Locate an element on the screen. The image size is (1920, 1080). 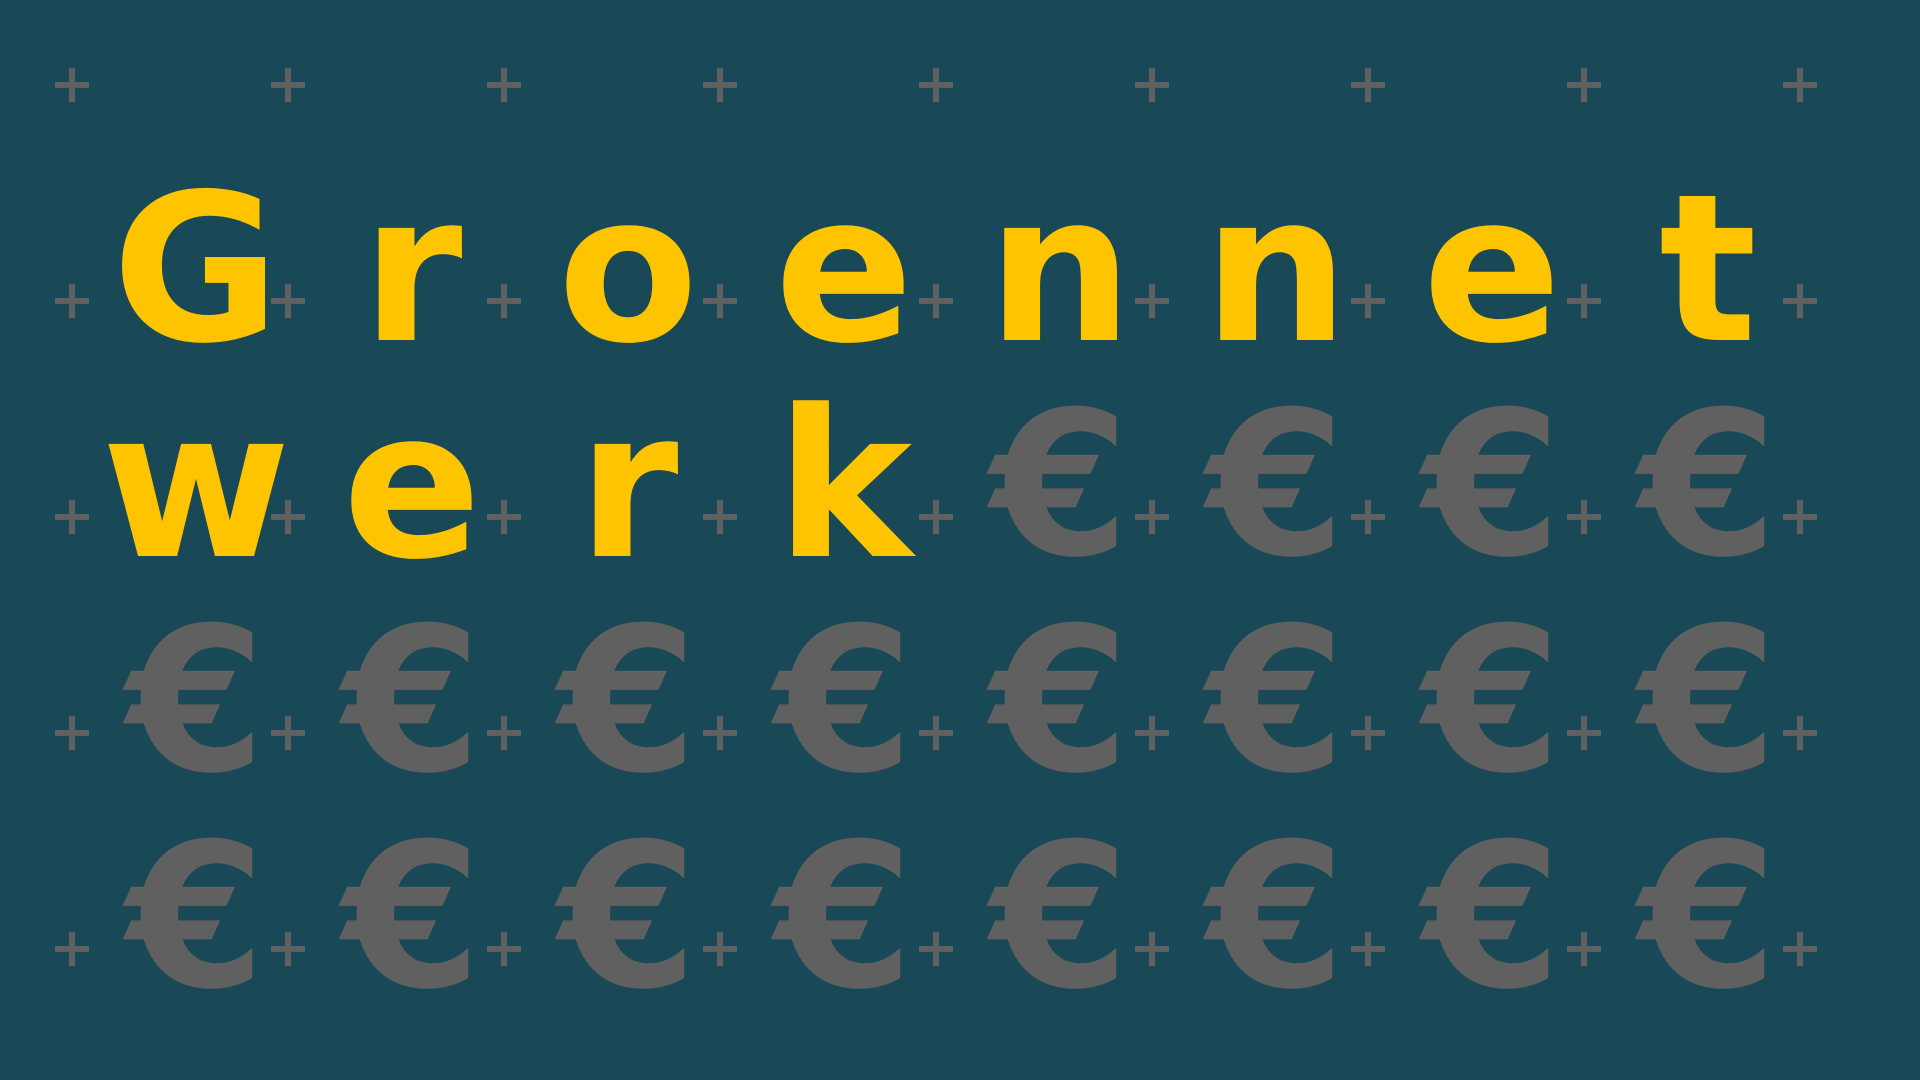
title-letter: w is located at coordinates (196, 485).